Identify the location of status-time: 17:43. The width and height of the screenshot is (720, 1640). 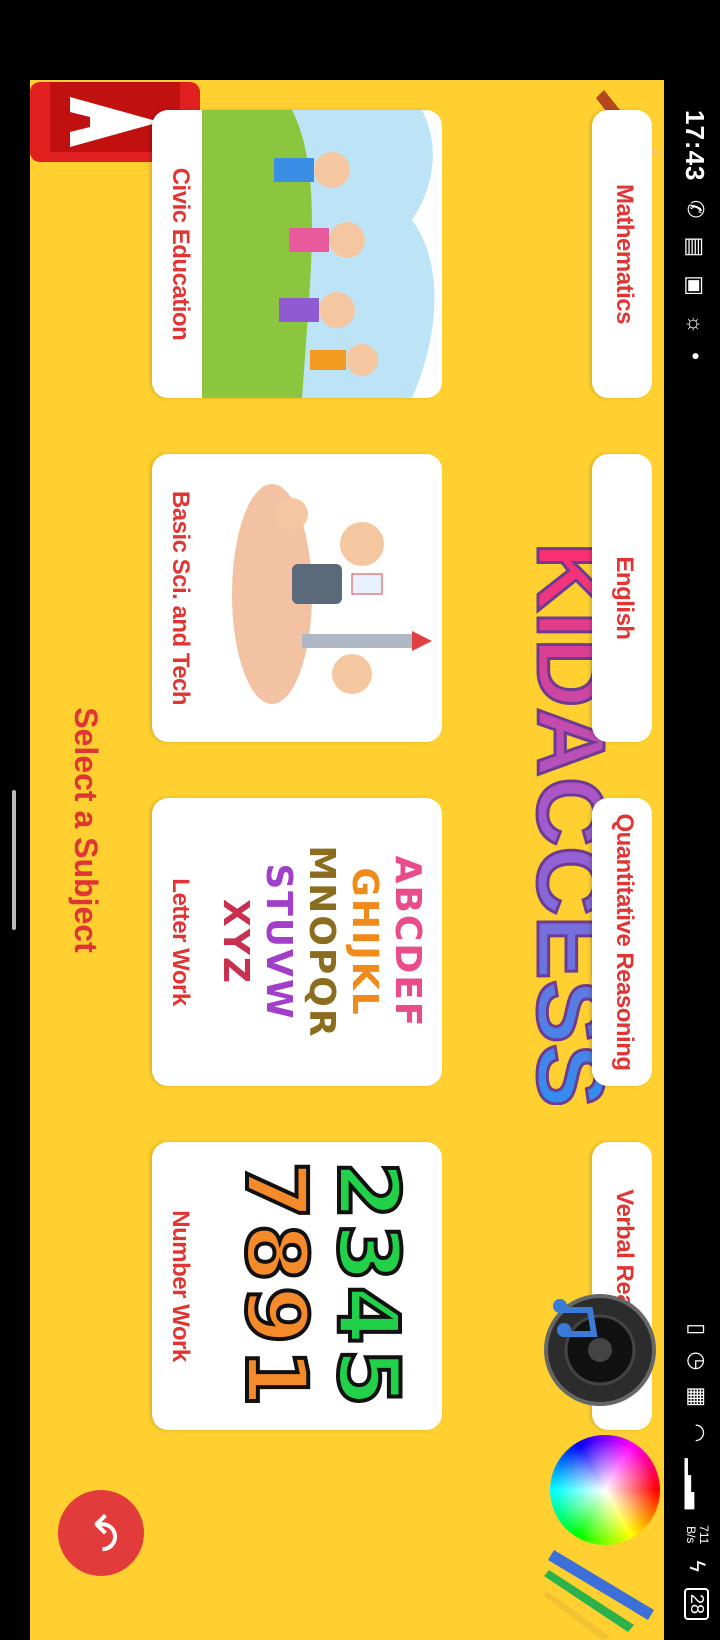
(695, 146).